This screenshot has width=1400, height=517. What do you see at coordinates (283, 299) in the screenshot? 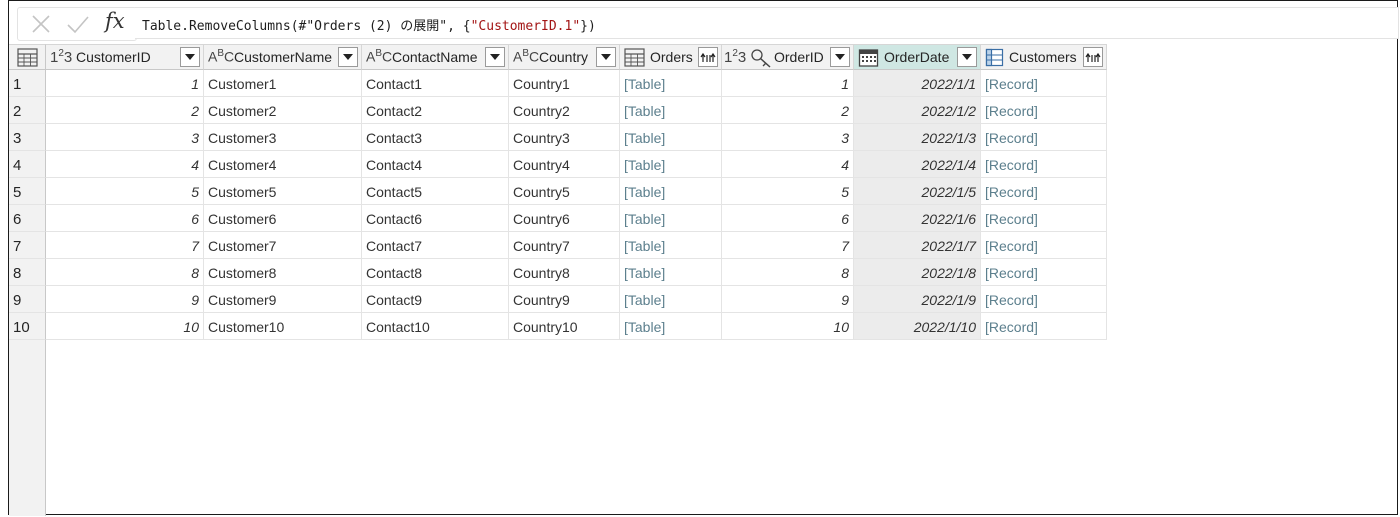
I see `table-cell-customername: Customer9` at bounding box center [283, 299].